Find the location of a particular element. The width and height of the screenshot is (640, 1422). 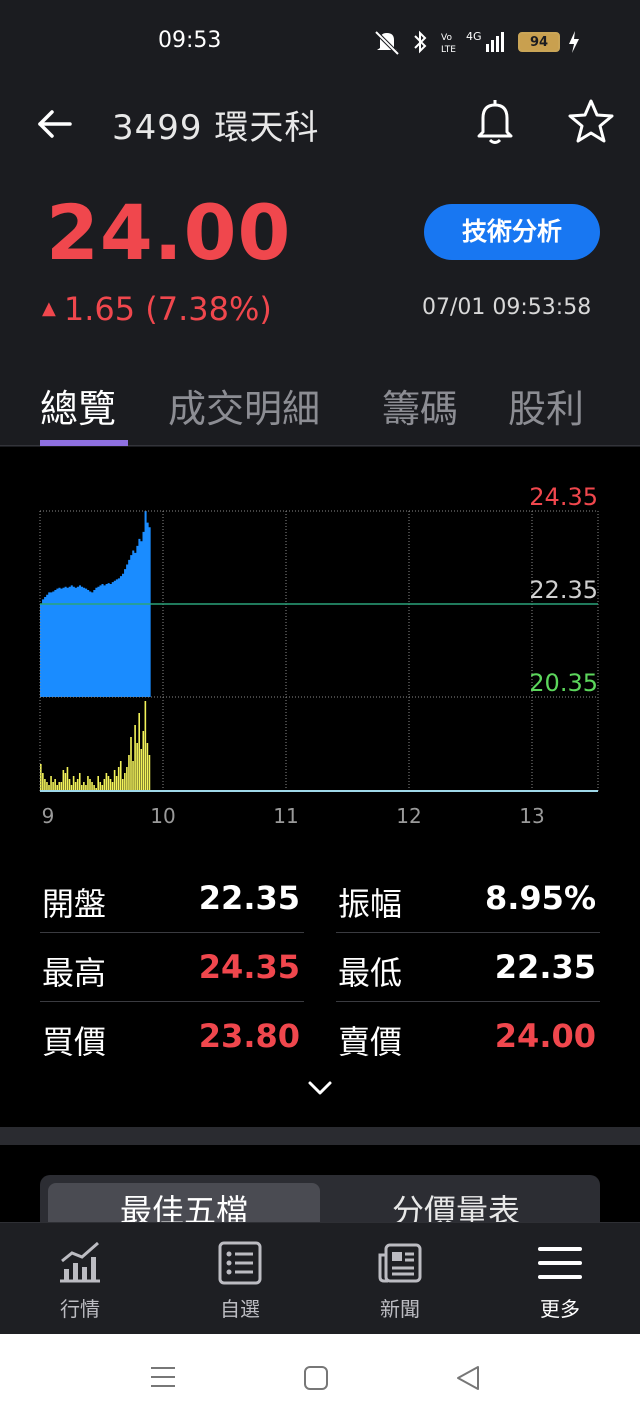

low-label: 最低 is located at coordinates (370, 973).